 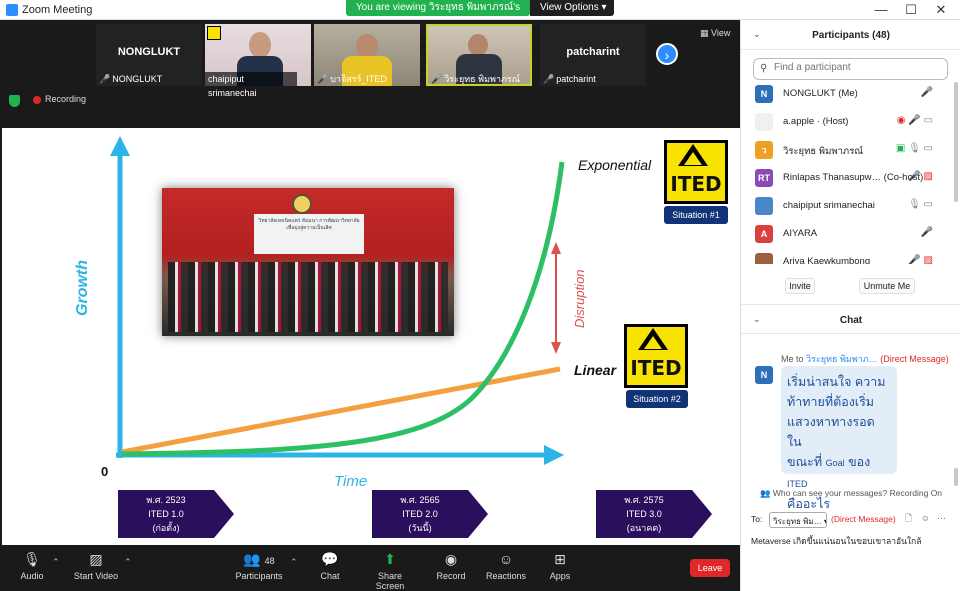 I want to click on era-year: พ.ศ. 2575, so click(x=644, y=500).